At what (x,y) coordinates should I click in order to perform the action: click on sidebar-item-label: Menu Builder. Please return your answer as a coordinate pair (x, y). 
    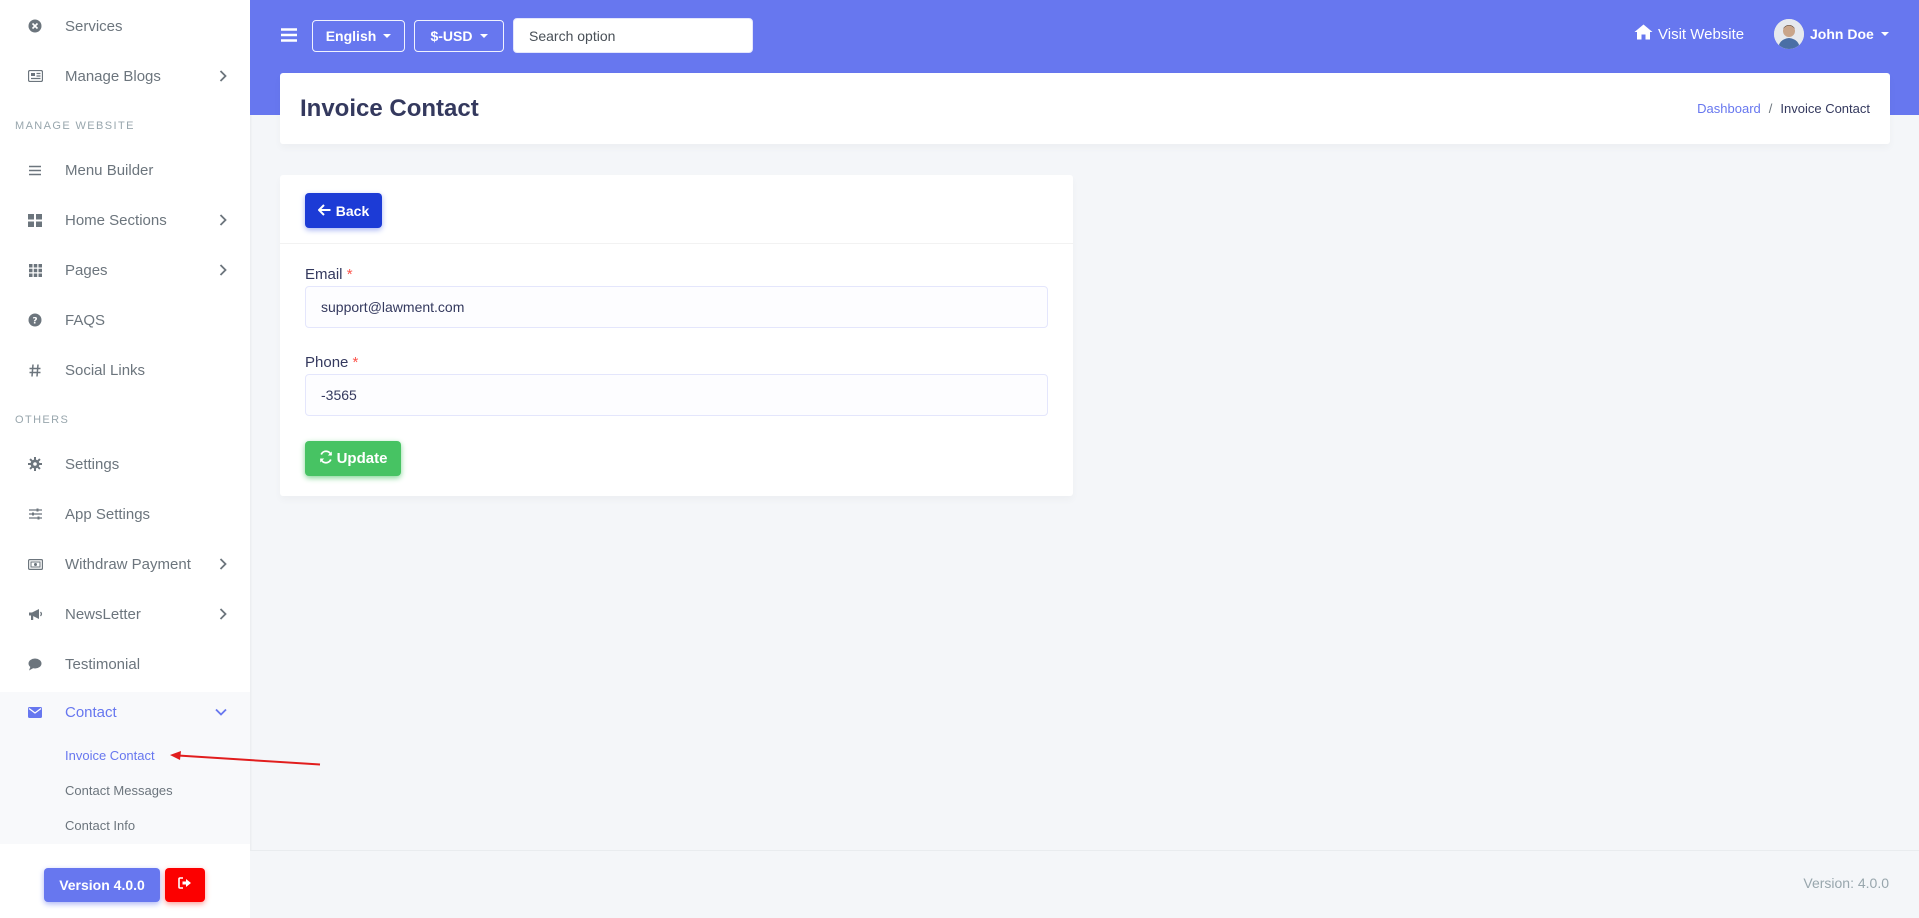
    Looking at the image, I should click on (109, 170).